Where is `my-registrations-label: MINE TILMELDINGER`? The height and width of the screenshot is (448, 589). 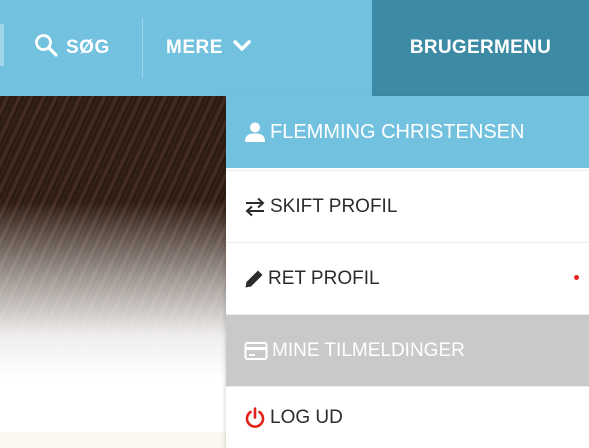 my-registrations-label: MINE TILMELDINGER is located at coordinates (368, 350).